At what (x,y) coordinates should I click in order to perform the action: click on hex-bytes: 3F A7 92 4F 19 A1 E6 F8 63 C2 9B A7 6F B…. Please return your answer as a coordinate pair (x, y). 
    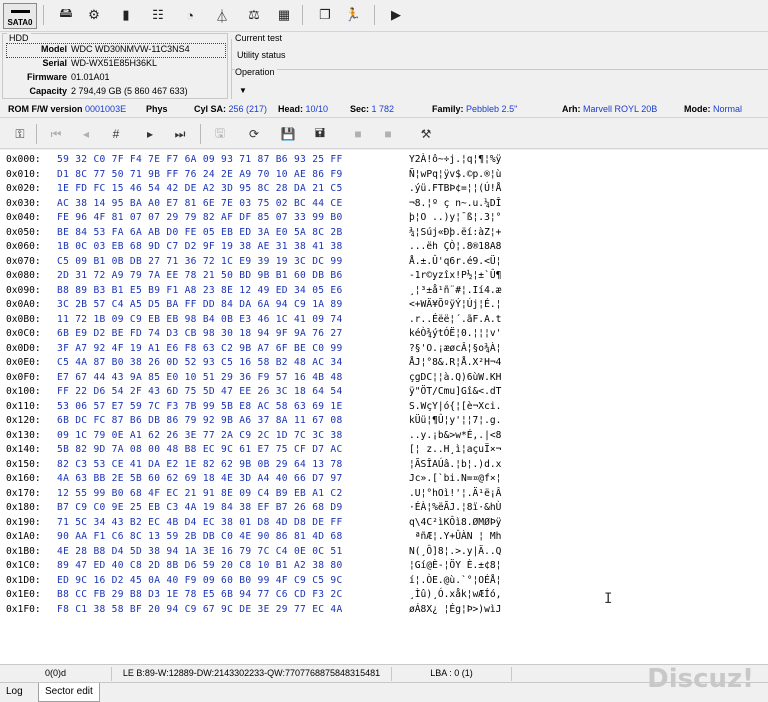
    Looking at the image, I should click on (200, 348).